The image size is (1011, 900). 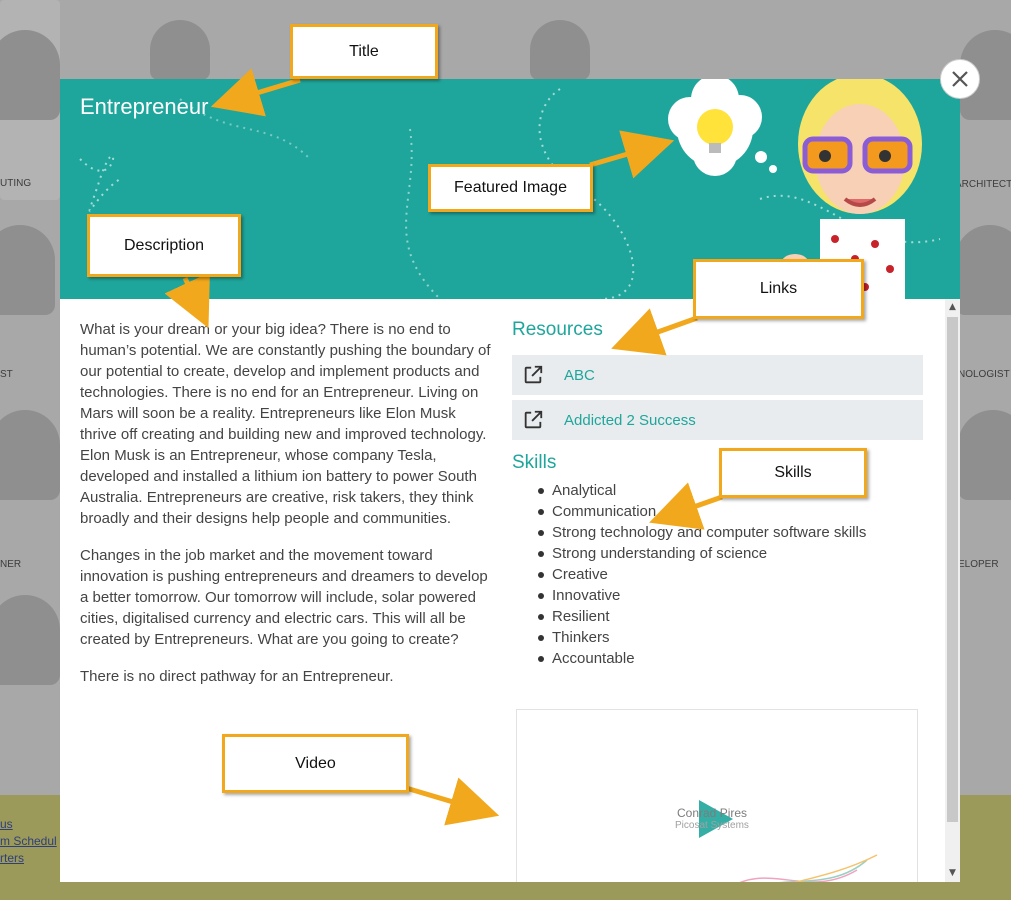 I want to click on annotation-skills: Skills, so click(x=793, y=473).